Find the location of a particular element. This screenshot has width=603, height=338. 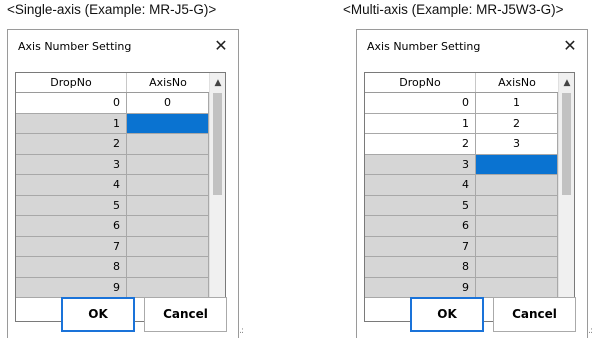

axisno-cell: 3 is located at coordinates (517, 144).